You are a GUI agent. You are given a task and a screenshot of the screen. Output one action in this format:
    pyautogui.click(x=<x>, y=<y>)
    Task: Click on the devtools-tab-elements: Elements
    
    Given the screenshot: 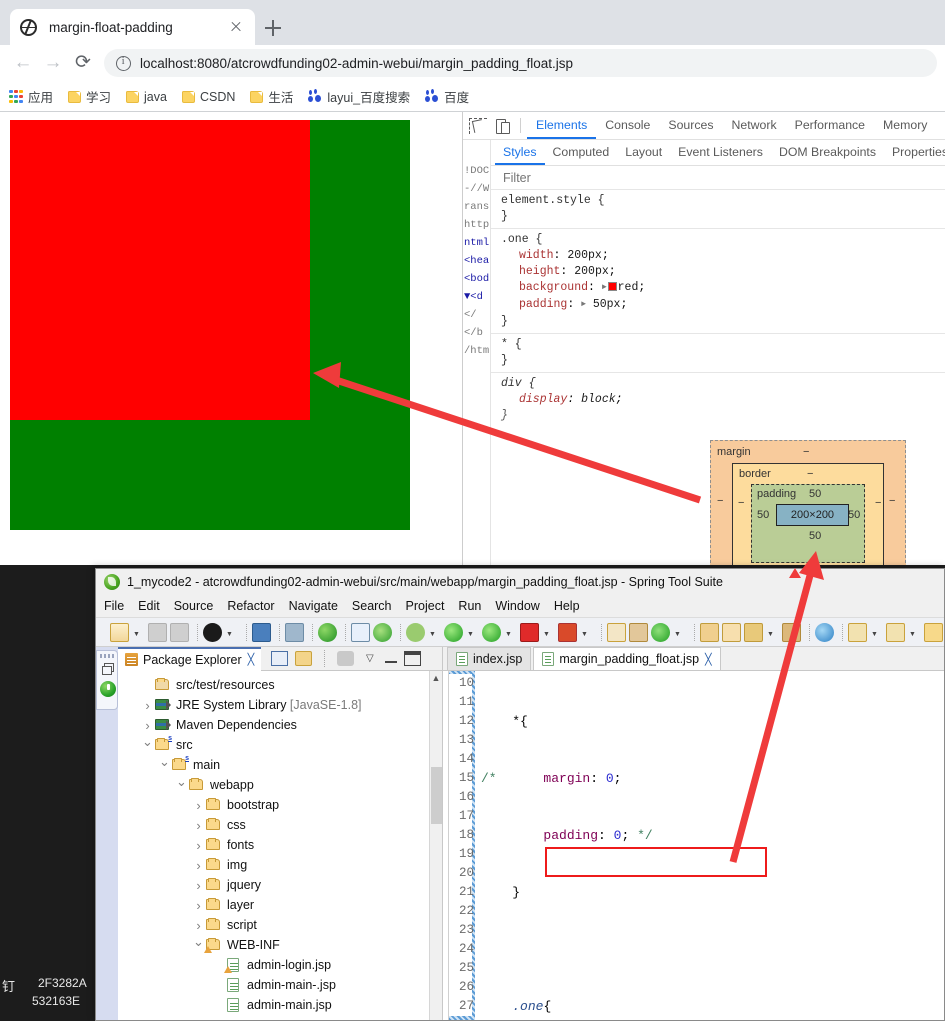 What is the action you would take?
    pyautogui.click(x=562, y=125)
    